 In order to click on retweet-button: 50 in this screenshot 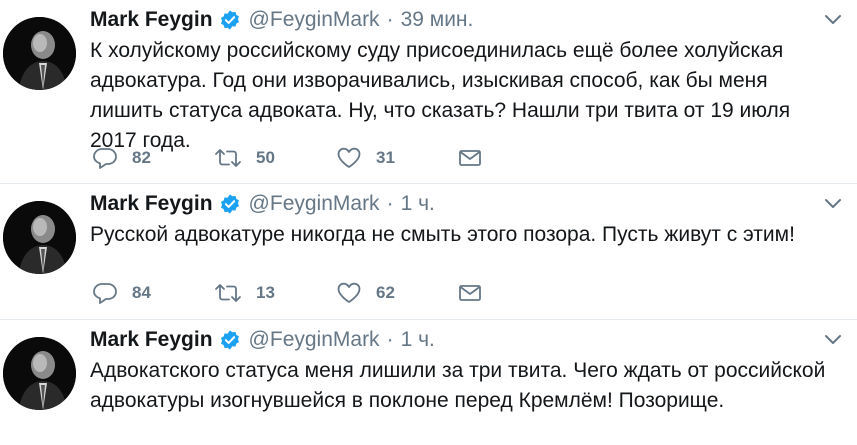, I will do `click(275, 158)`.